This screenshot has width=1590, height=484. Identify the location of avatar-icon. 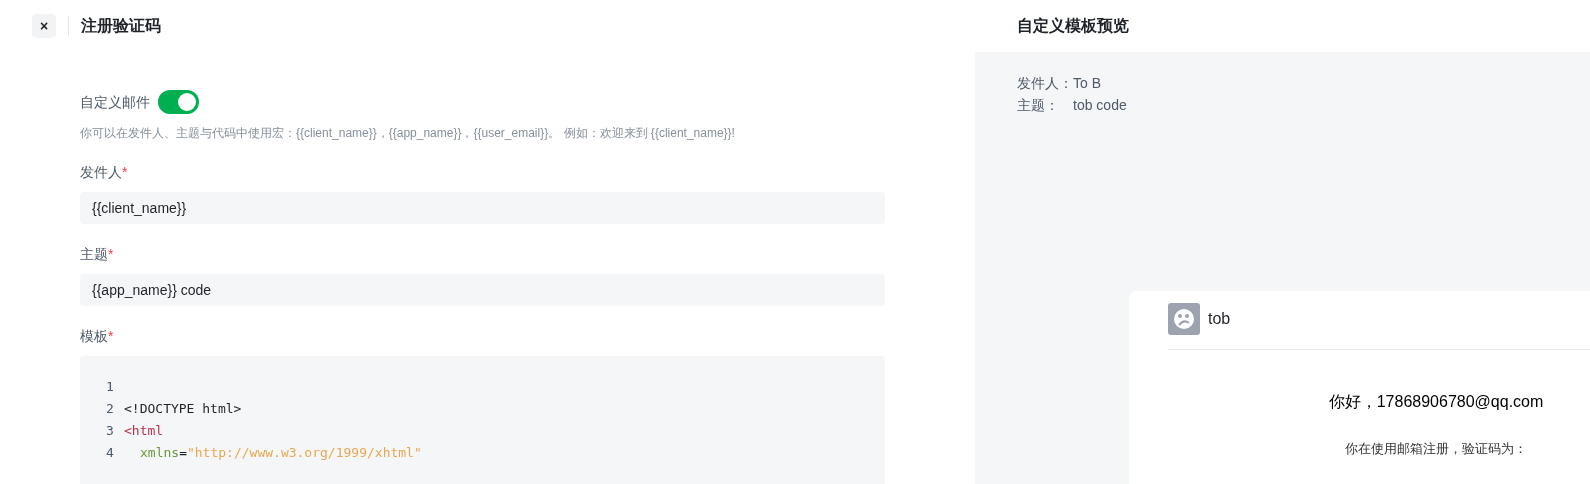
(1184, 319).